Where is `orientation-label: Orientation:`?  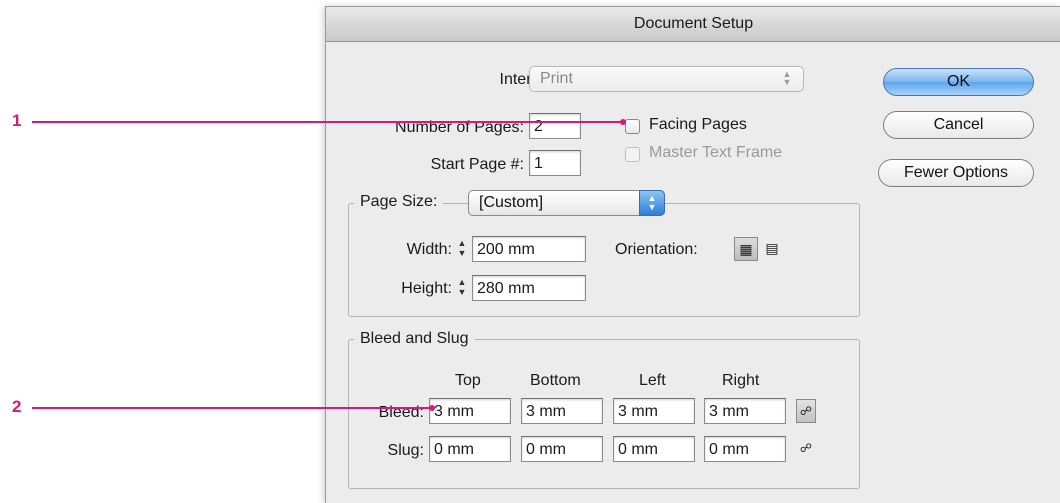
orientation-label: Orientation: is located at coordinates (656, 249).